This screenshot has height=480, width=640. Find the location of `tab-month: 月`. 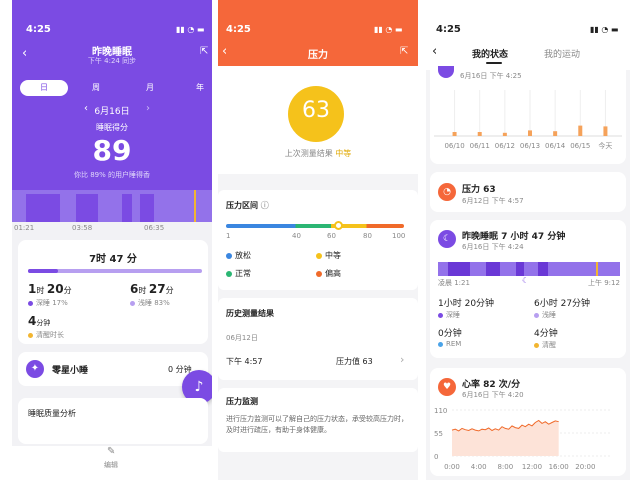

tab-month: 月 is located at coordinates (150, 88).